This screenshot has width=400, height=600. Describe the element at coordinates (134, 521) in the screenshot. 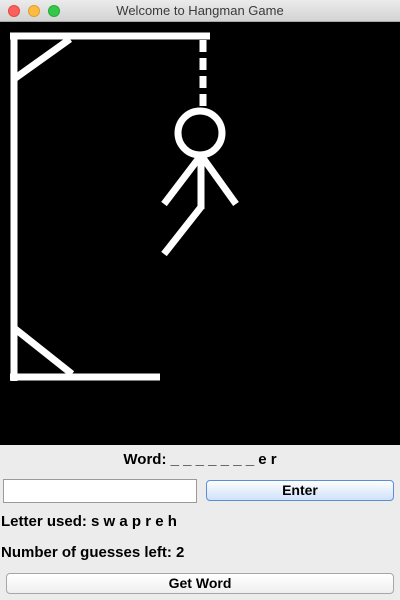

I see `letters-used-value: s w a p r e h` at that location.